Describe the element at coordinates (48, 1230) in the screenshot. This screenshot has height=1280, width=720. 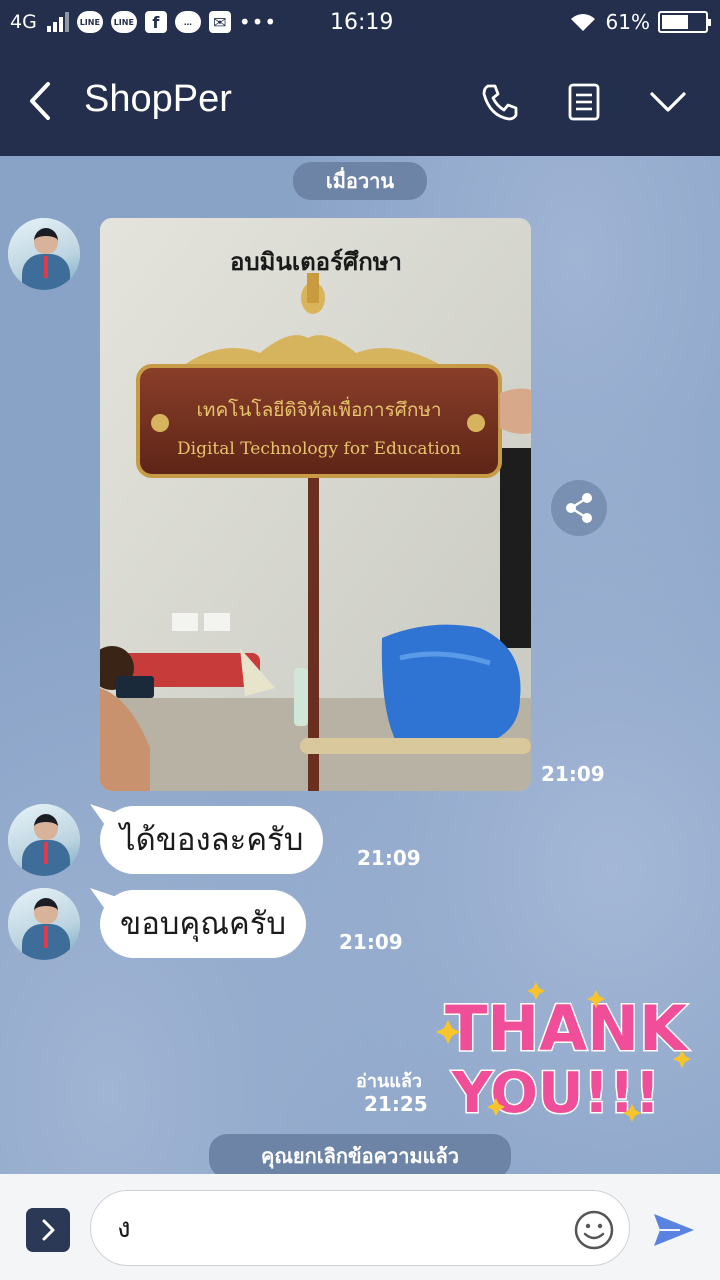
I see `chevron-right-icon` at that location.